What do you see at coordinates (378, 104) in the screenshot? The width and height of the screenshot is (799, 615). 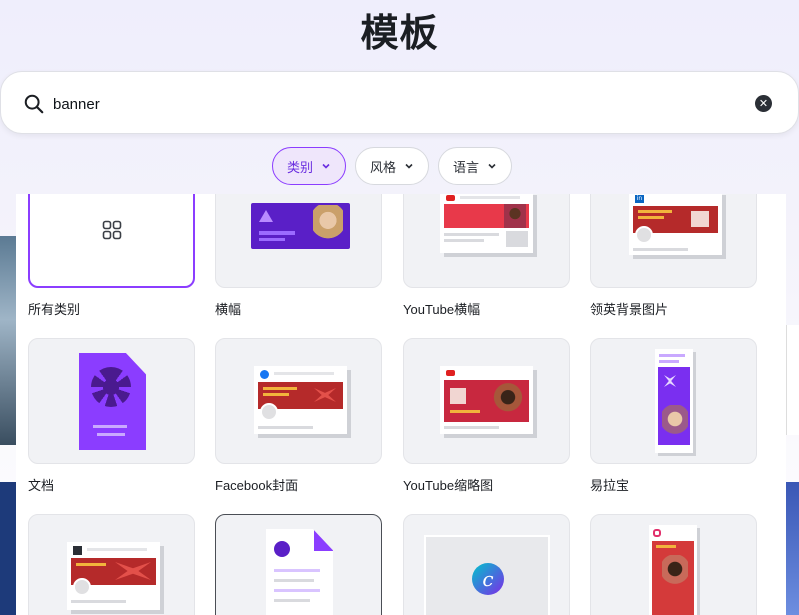 I see `search-input` at bounding box center [378, 104].